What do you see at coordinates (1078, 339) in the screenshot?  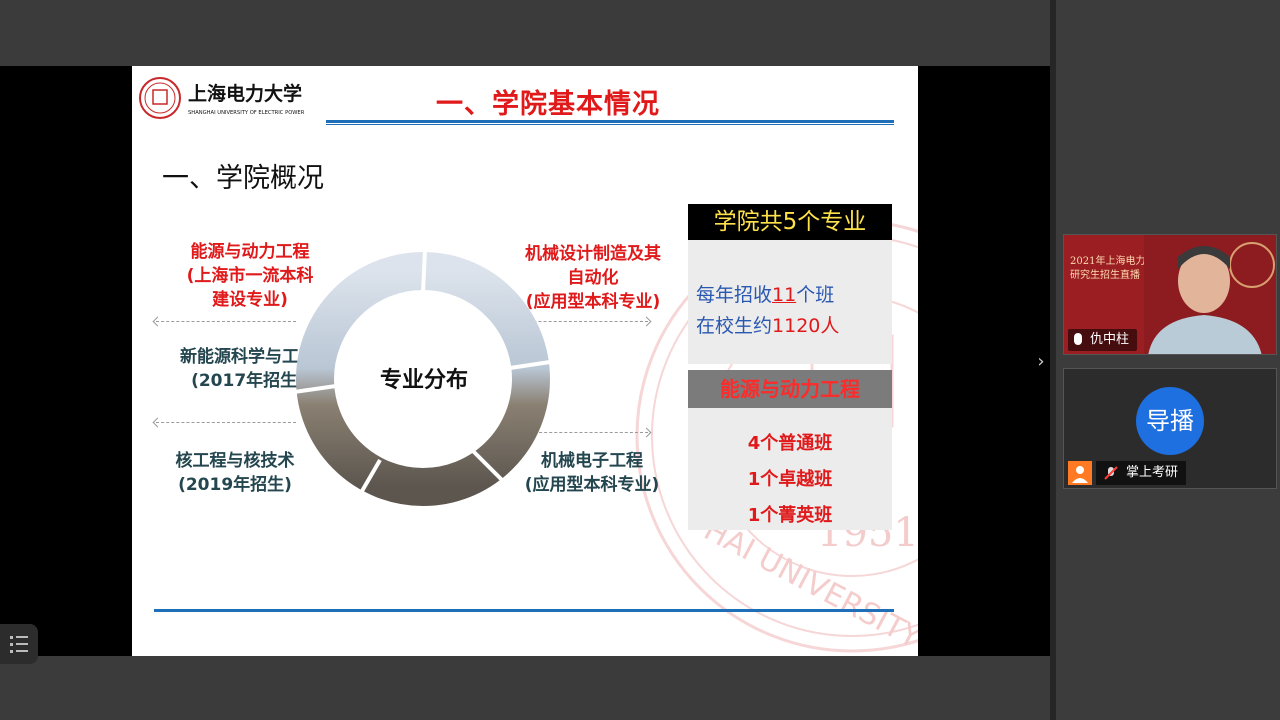 I see `mic-icon` at bounding box center [1078, 339].